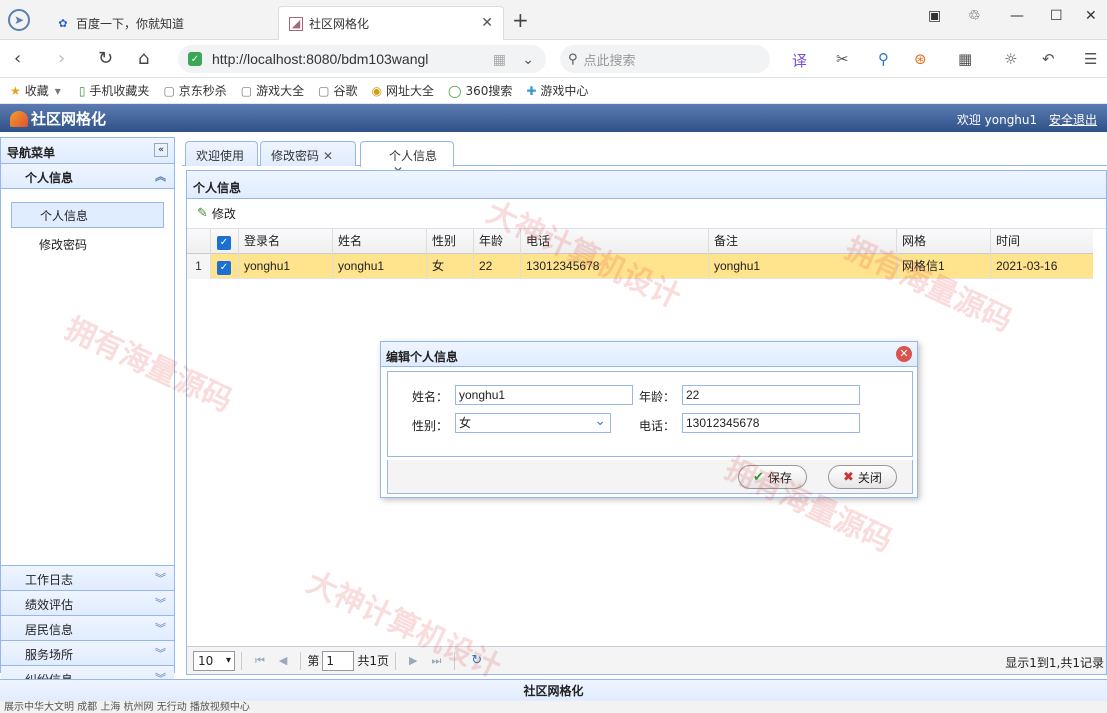 Image resolution: width=1107 pixels, height=713 pixels. What do you see at coordinates (87, 578) in the screenshot?
I see `sidebar-section-worklog: 工作日志 ︾` at bounding box center [87, 578].